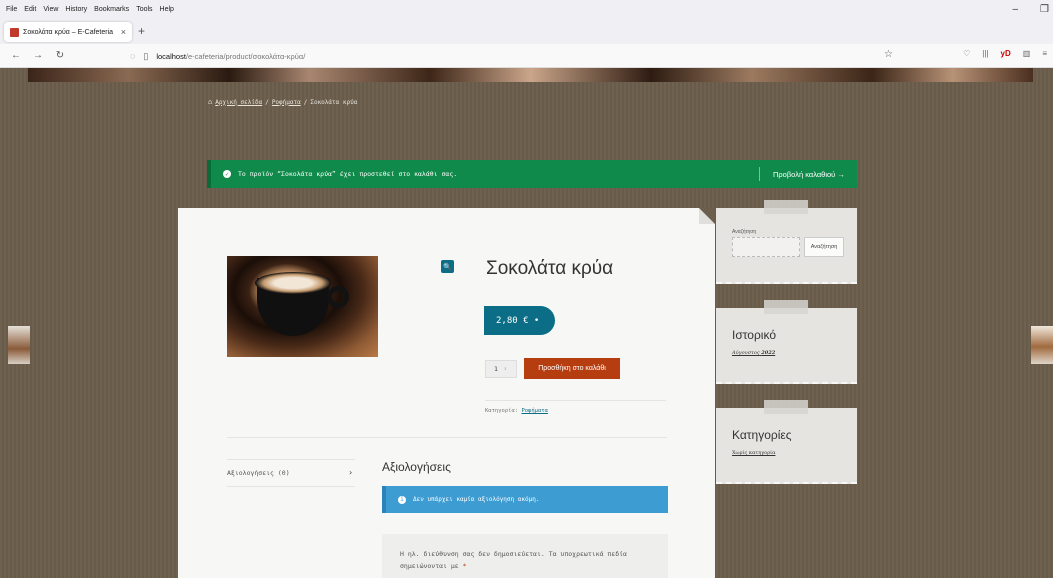  I want to click on browser-tab: Σοκολάτα κρύα – E-Cafeteria ×, so click(68, 32).